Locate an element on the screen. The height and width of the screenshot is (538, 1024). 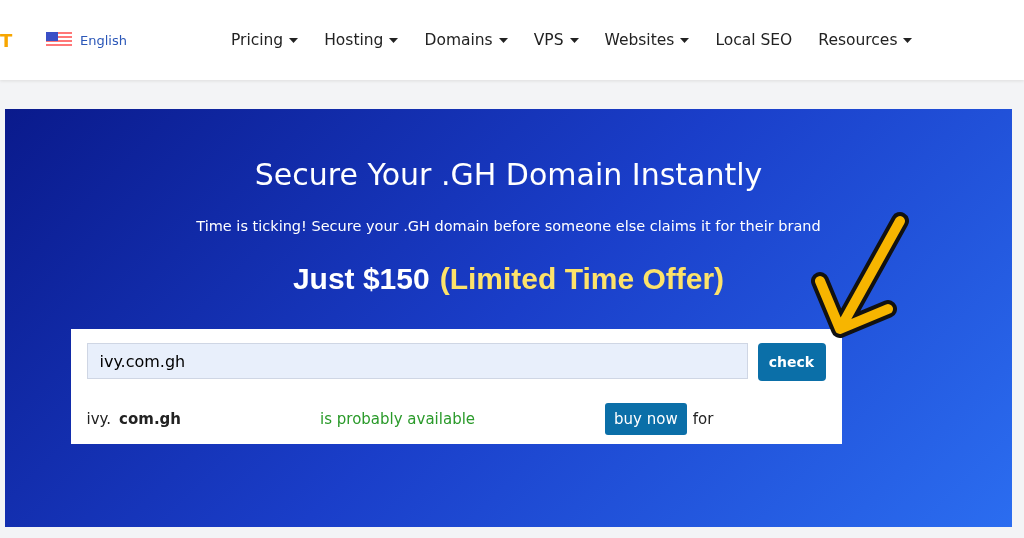
flag-icon is located at coordinates (59, 40).